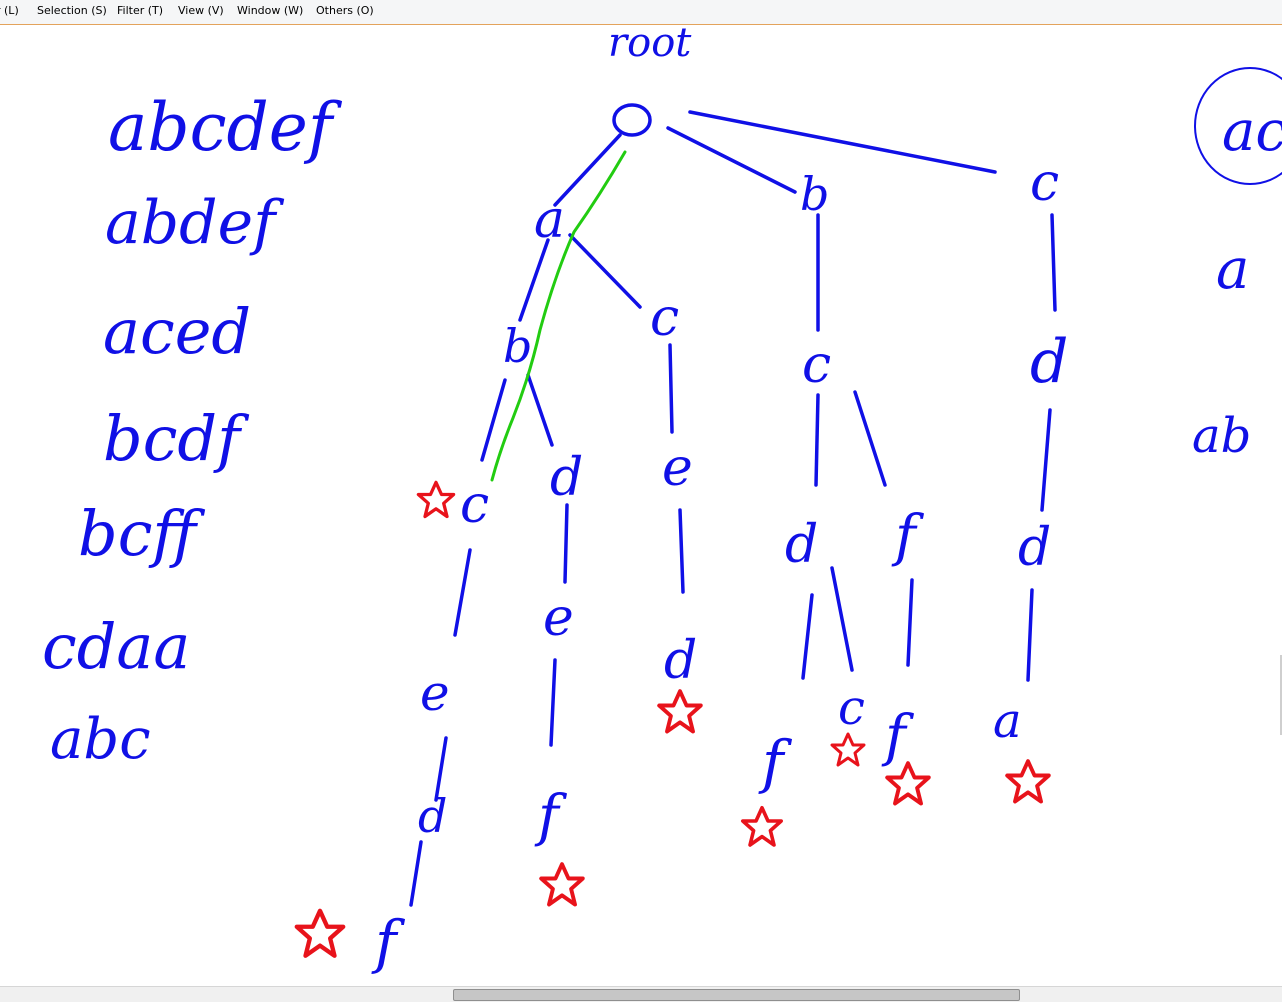 The height and width of the screenshot is (1002, 1282). I want to click on menu-item-selection: Selection (S), so click(72, 10).